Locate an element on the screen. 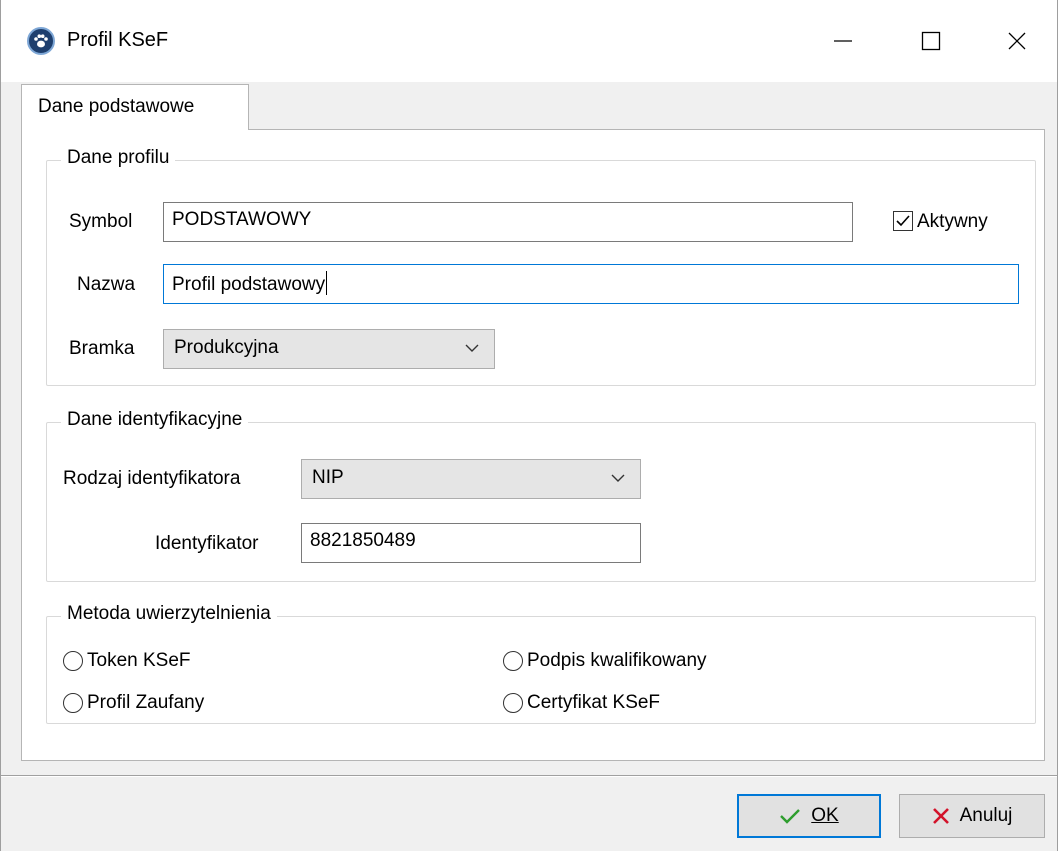  gateway-label: Bramka is located at coordinates (102, 348).